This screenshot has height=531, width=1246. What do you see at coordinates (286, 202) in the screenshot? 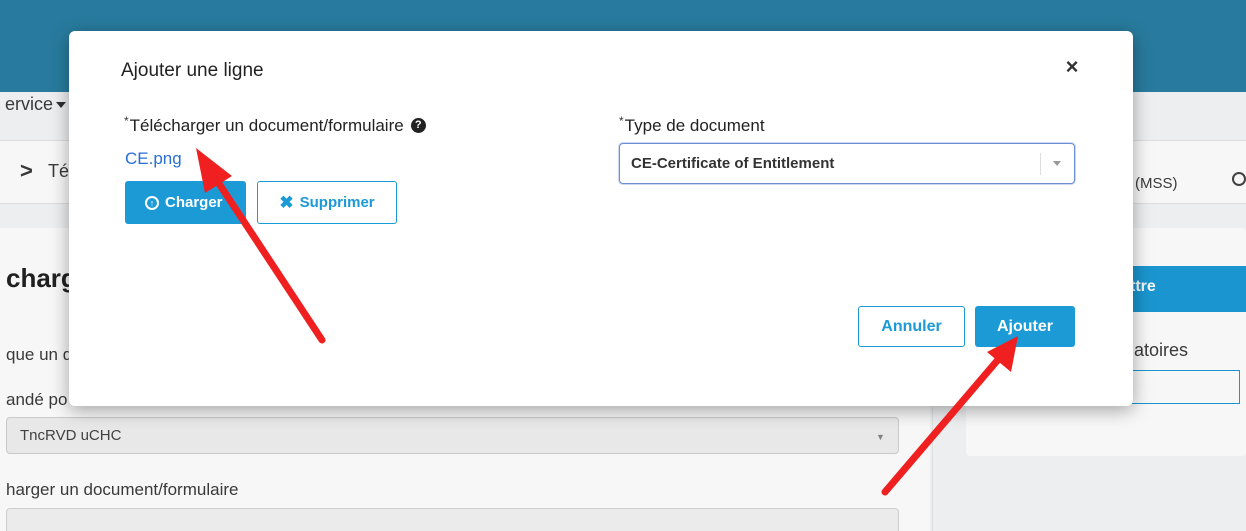
I see `x-icon: ✖` at bounding box center [286, 202].